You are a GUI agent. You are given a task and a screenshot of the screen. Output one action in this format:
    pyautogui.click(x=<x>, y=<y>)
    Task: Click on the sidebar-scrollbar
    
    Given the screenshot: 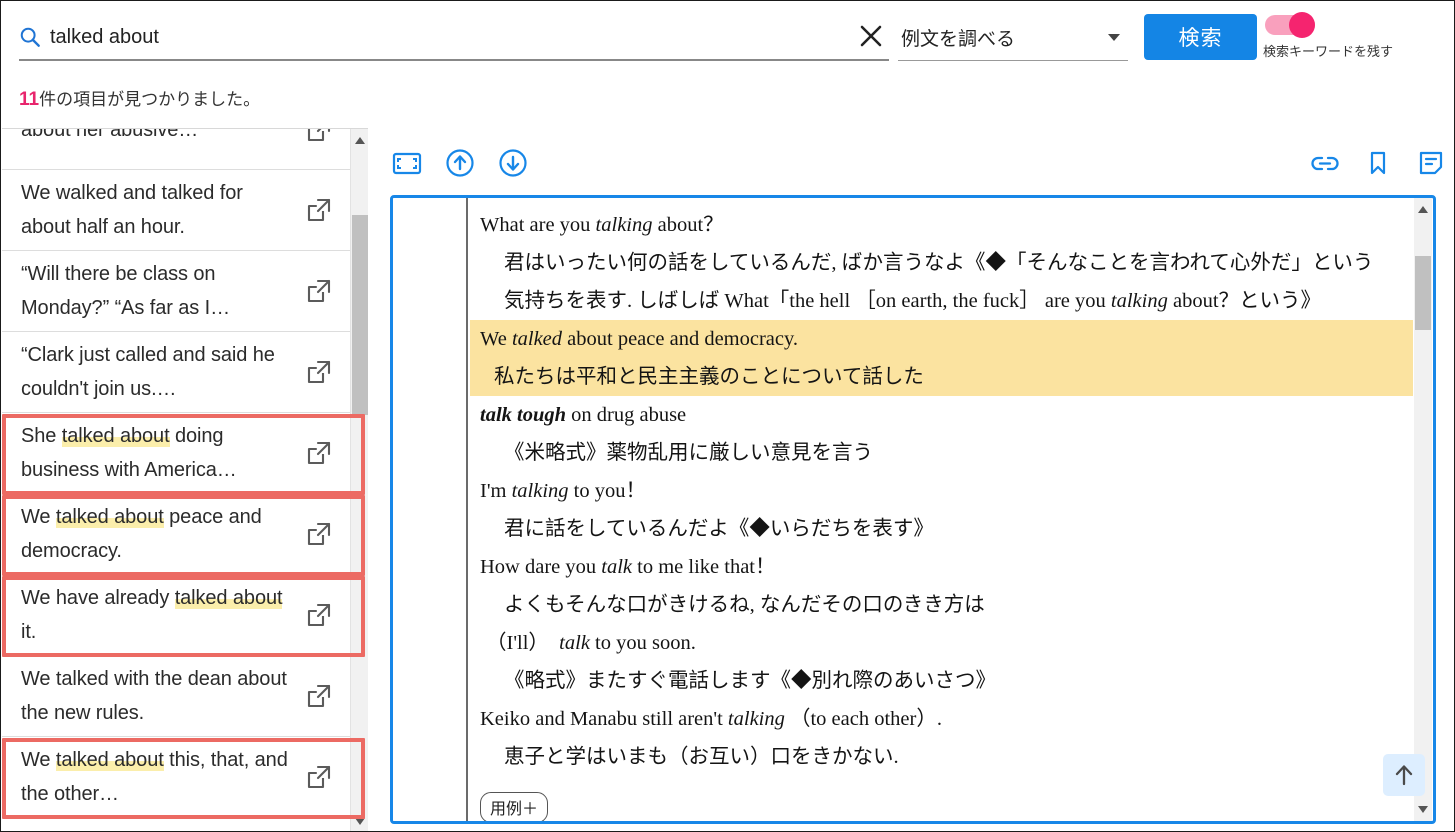 What is the action you would take?
    pyautogui.click(x=359, y=480)
    